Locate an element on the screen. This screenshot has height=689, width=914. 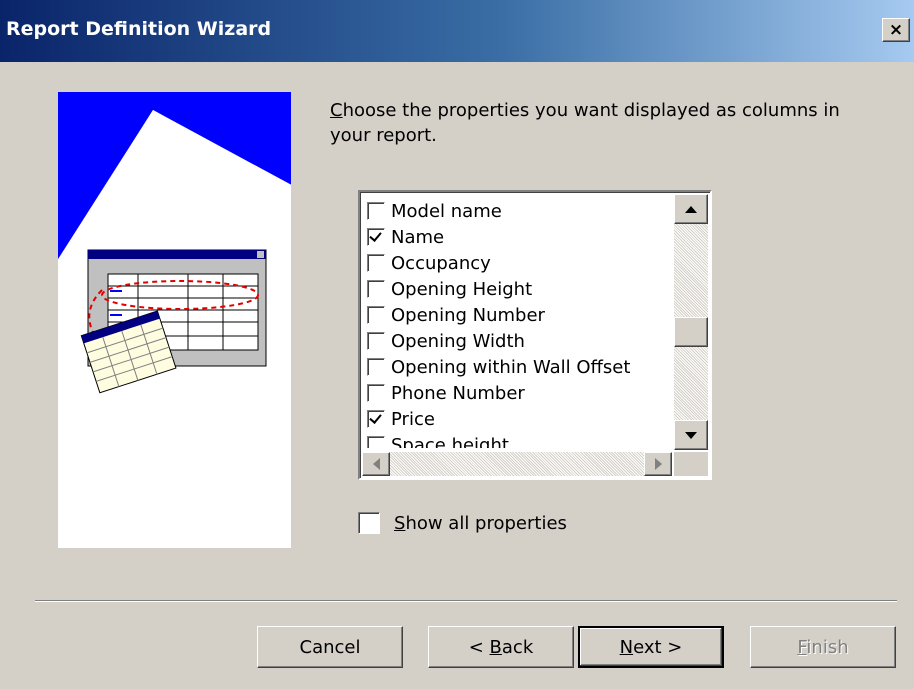
property-item: Opening within Wall Offset is located at coordinates (496, 367).